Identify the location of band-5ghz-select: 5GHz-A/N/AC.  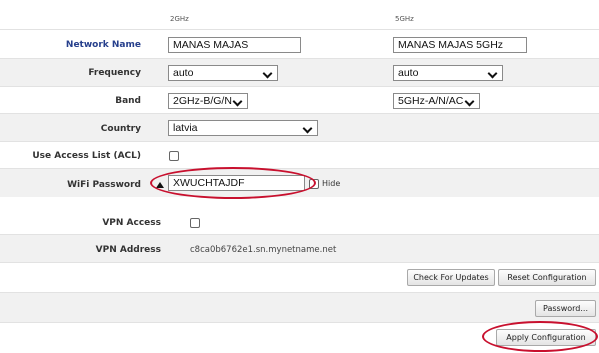
(436, 101).